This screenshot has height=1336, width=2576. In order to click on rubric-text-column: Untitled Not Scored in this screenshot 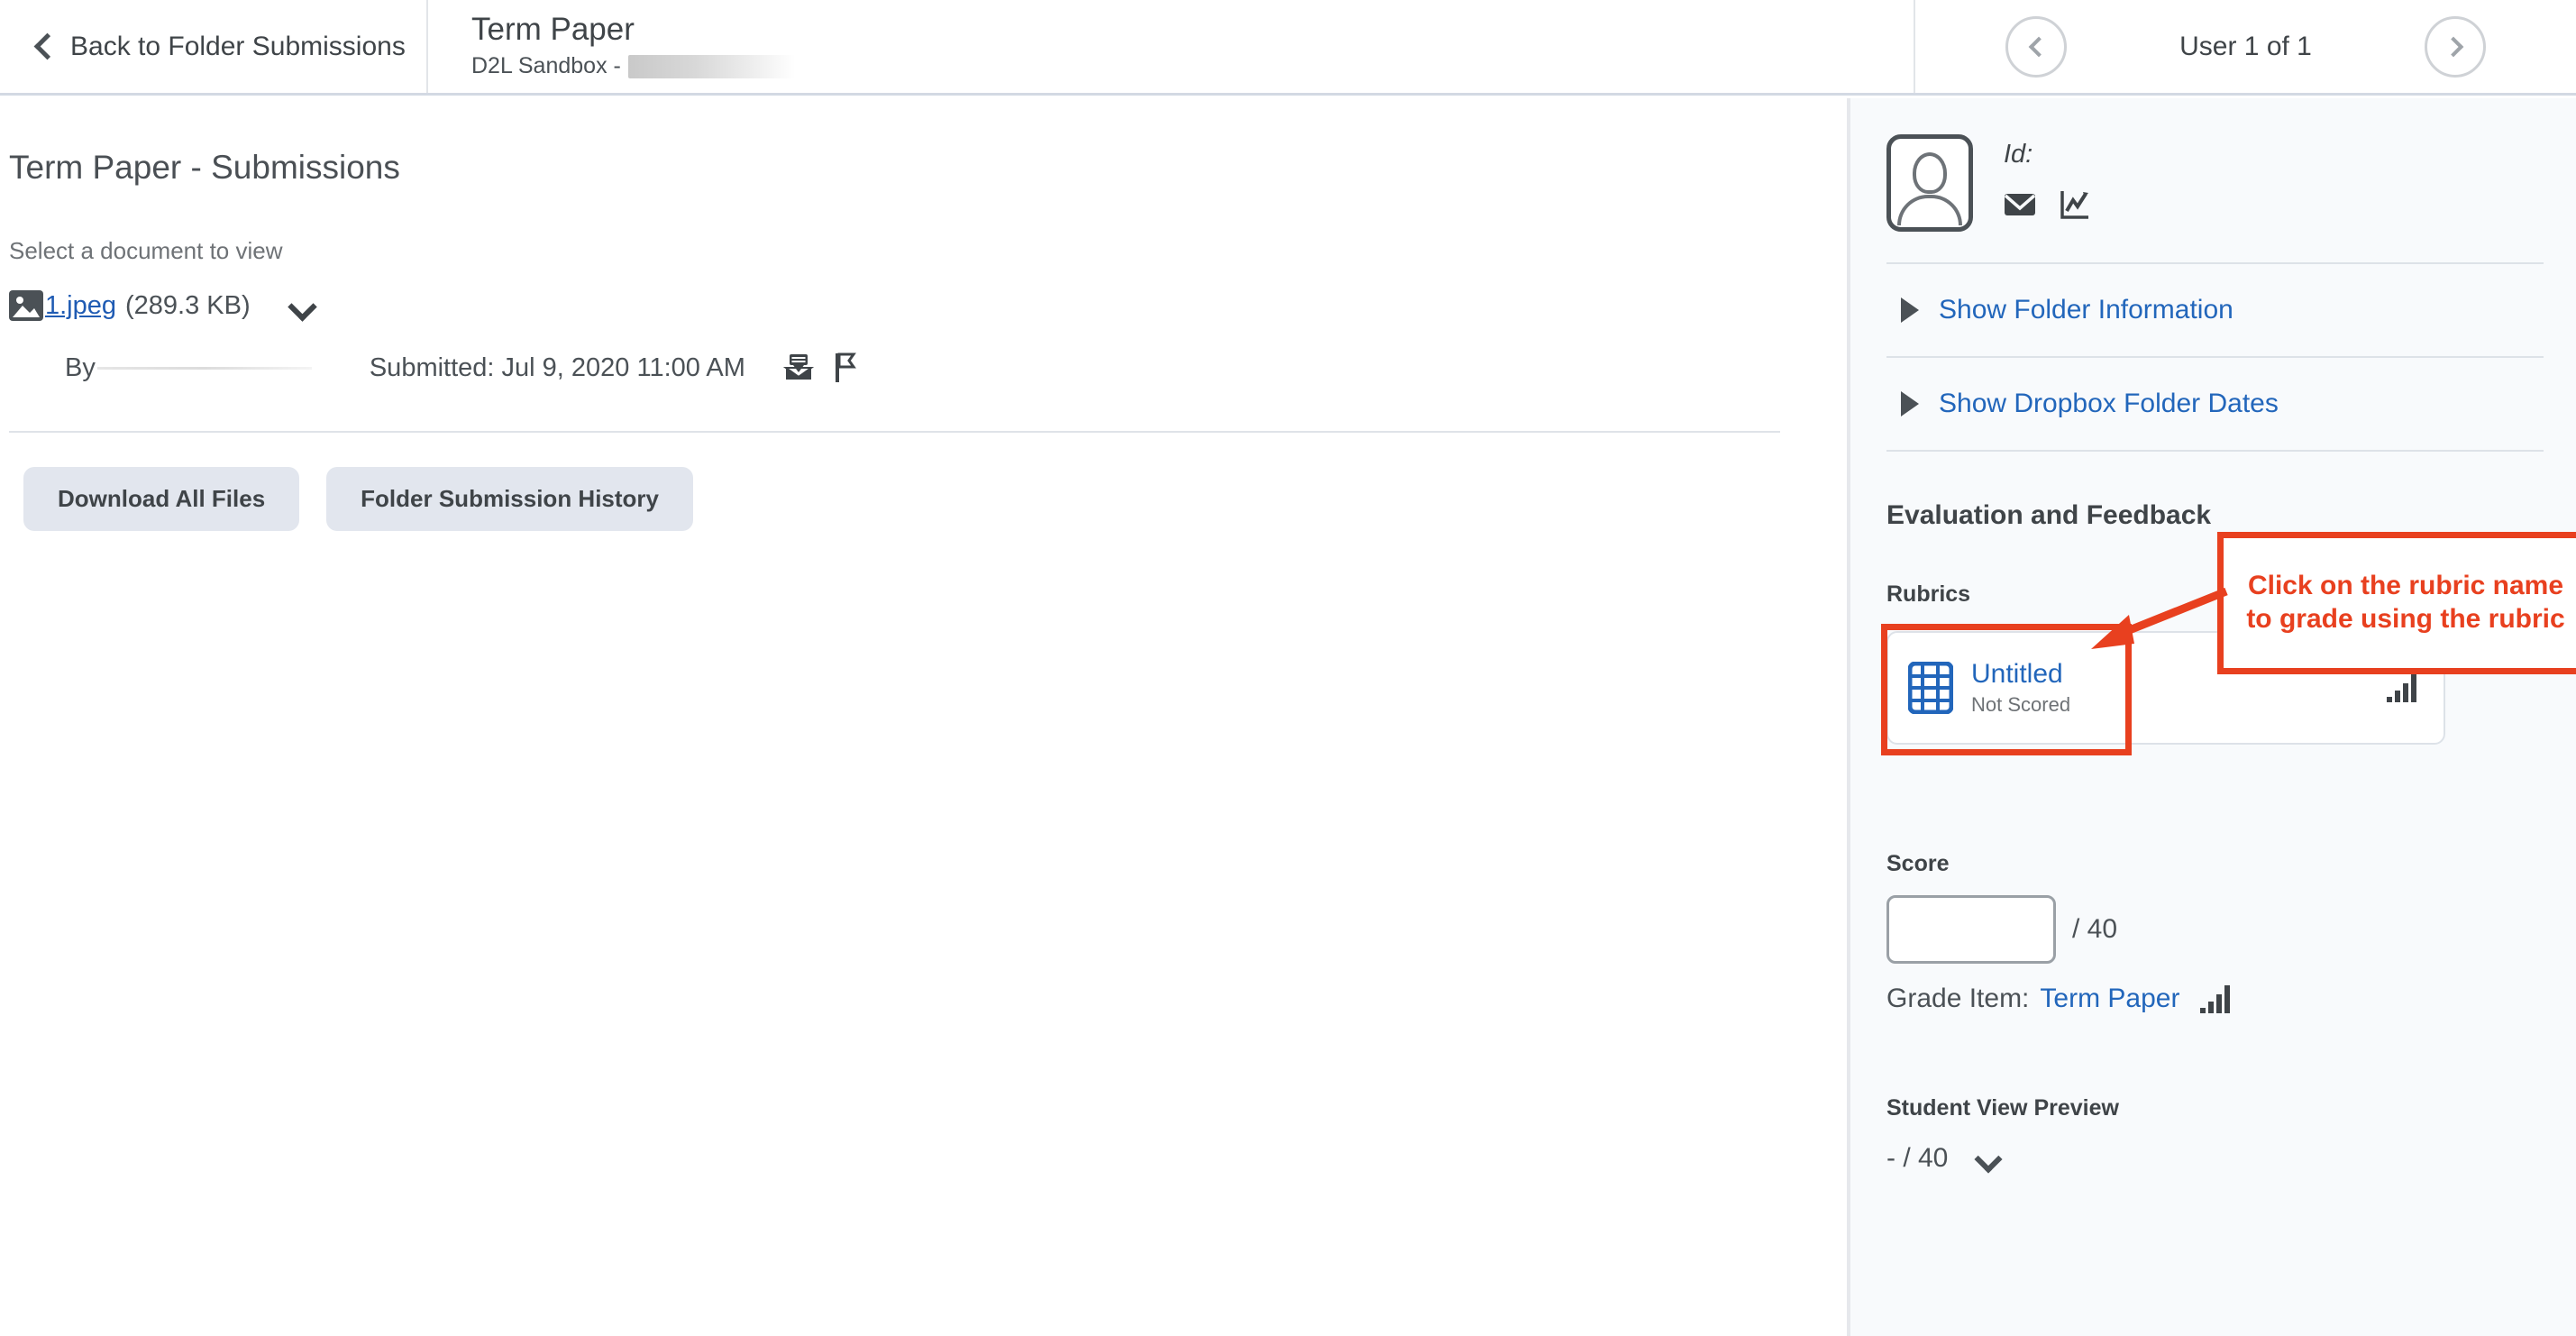, I will do `click(2020, 688)`.